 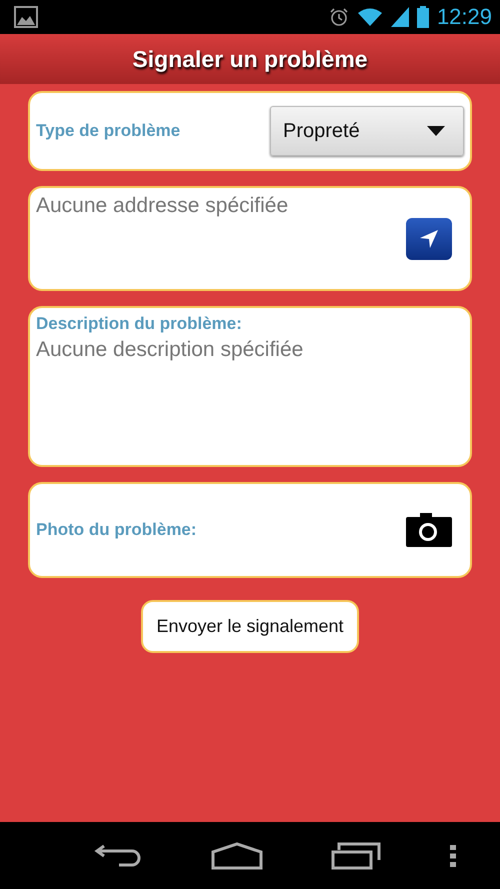 I want to click on problem-type-label: Type de problème, so click(x=108, y=131).